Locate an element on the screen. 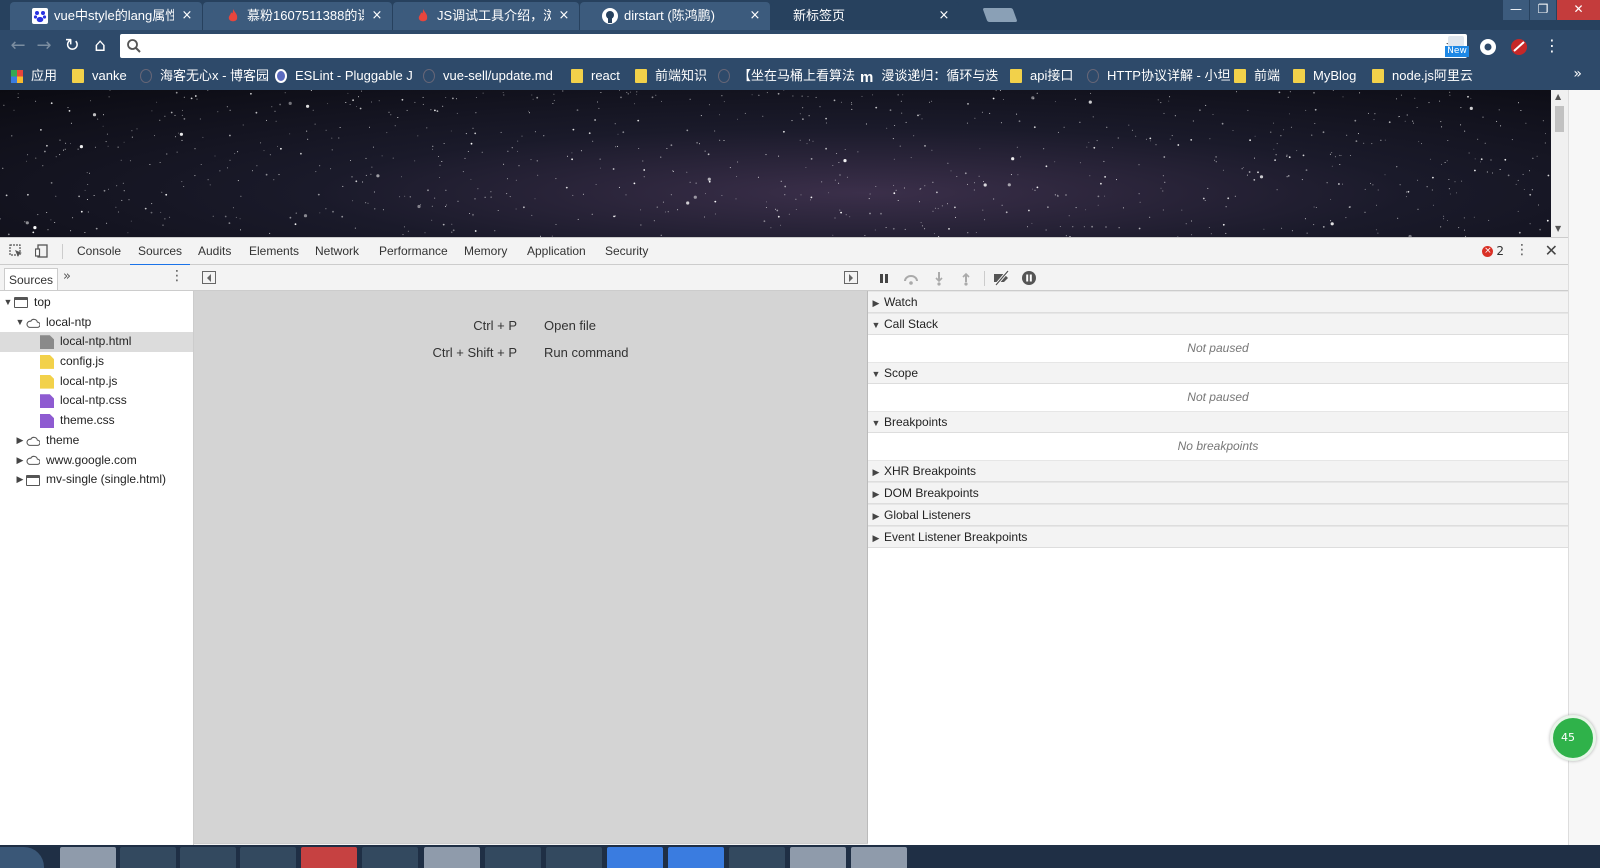  forward-button: → is located at coordinates (44, 46).